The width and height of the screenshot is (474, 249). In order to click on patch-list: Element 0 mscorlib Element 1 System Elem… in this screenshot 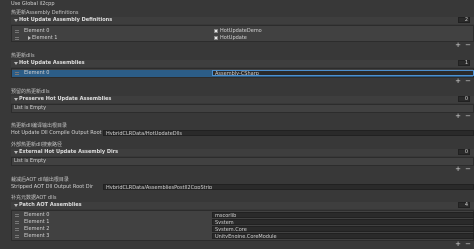, I will do `click(242, 225)`.